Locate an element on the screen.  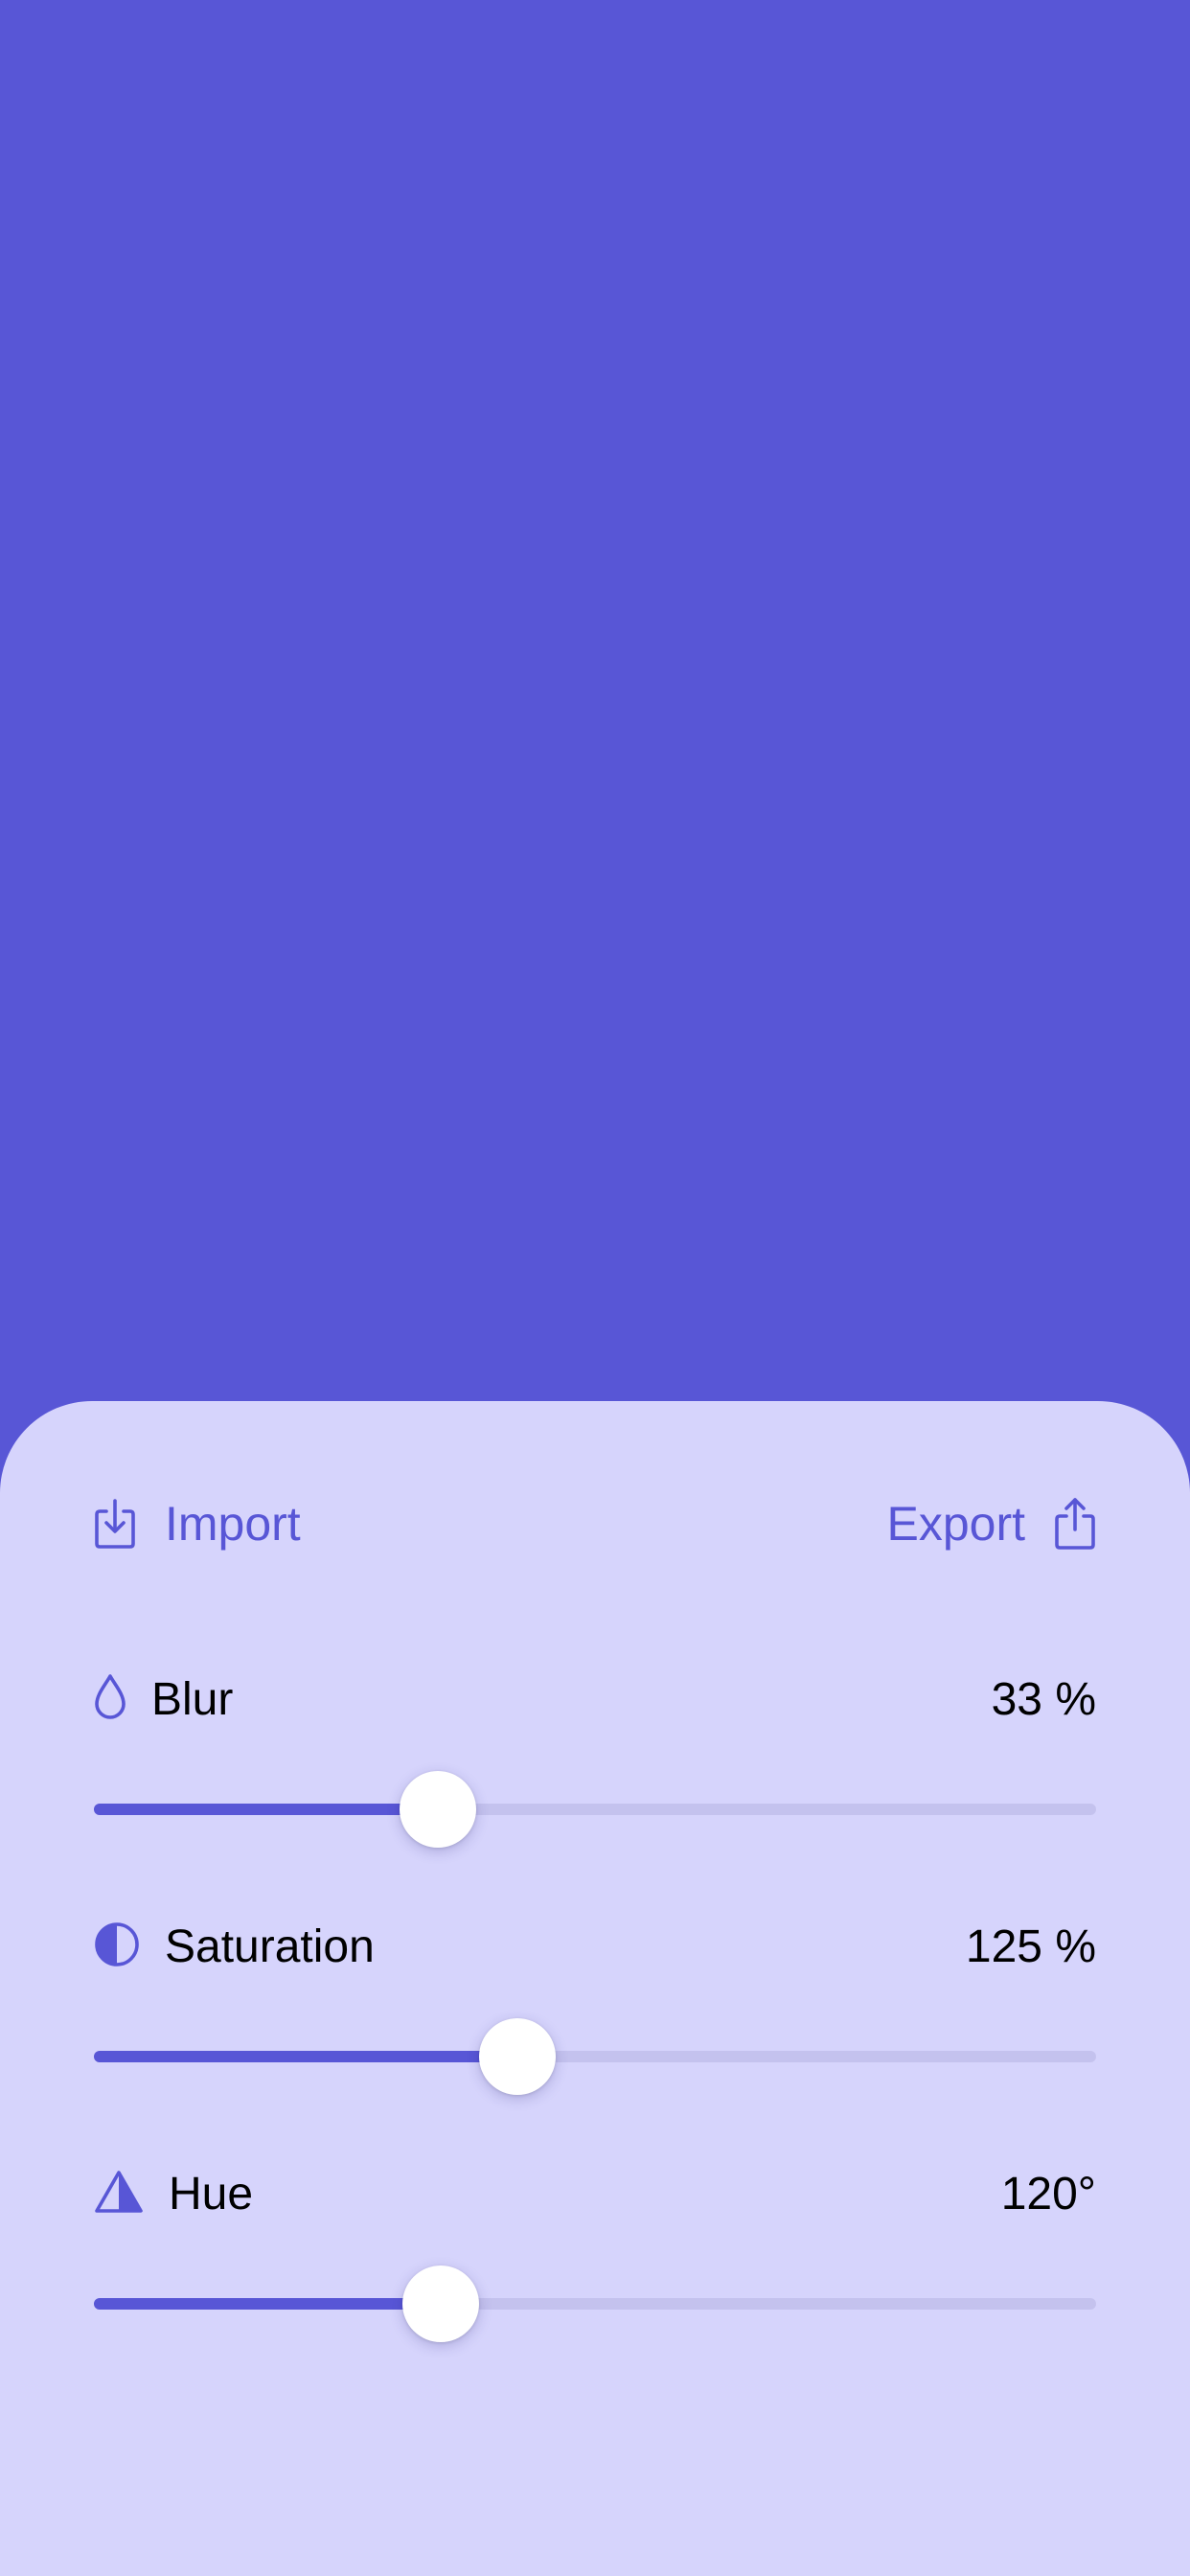
hue-slider is located at coordinates (595, 2304).